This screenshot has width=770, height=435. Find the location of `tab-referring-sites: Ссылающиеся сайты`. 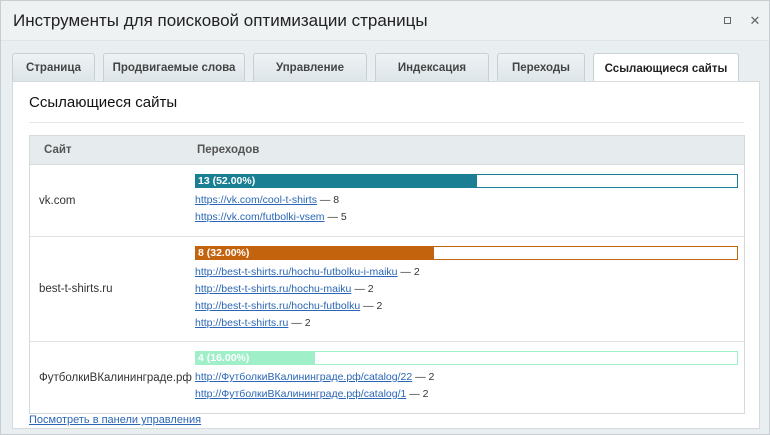

tab-referring-sites: Ссылающиеся сайты is located at coordinates (666, 68).